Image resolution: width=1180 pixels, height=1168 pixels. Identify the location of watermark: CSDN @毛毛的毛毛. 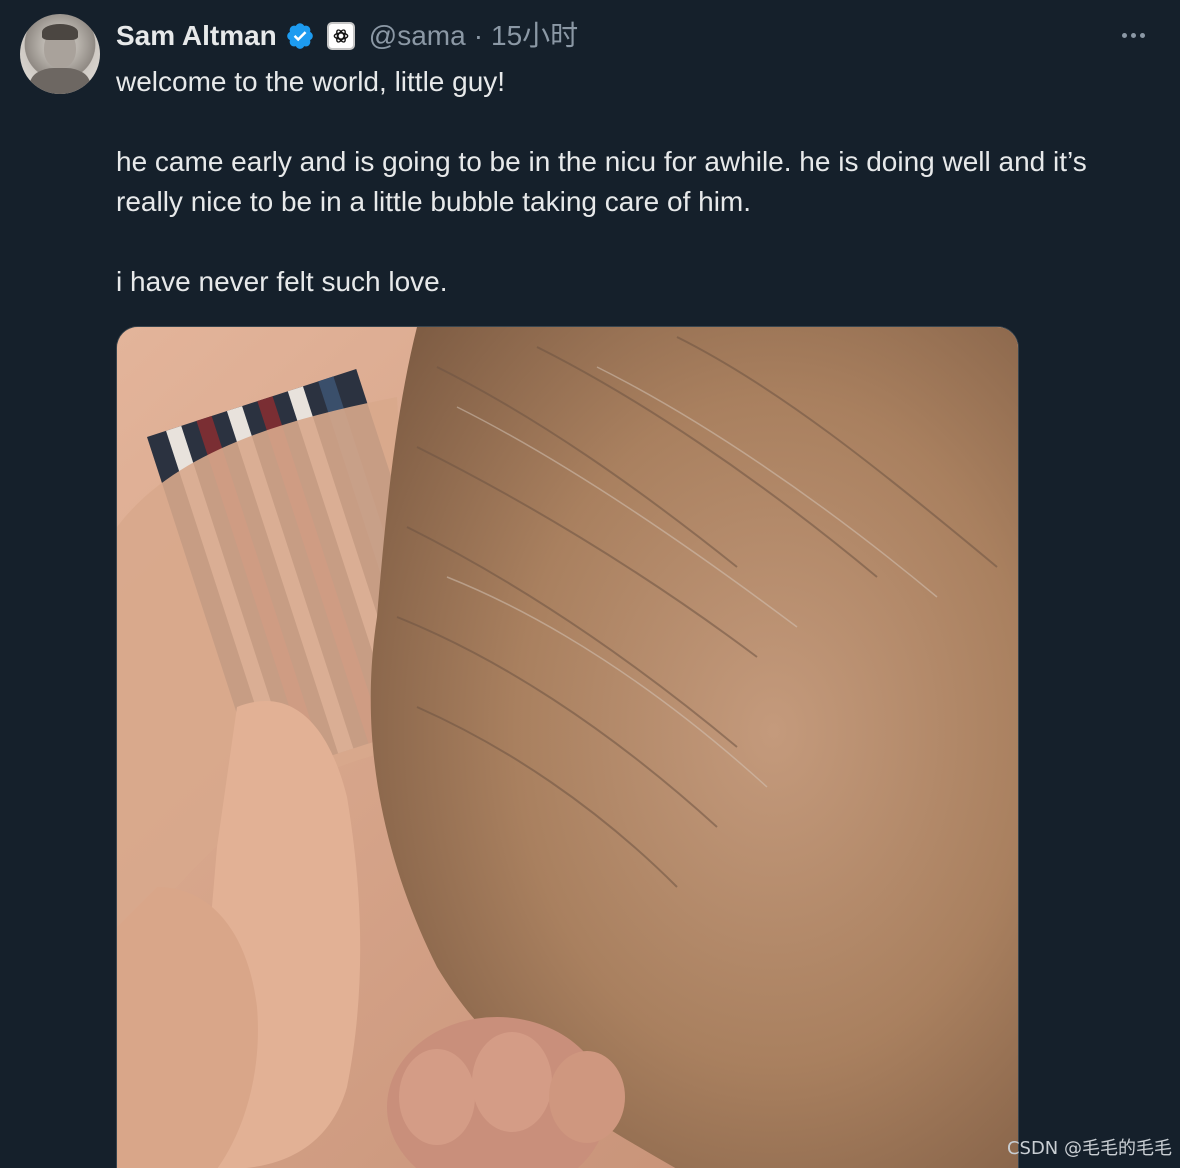
(1089, 1148).